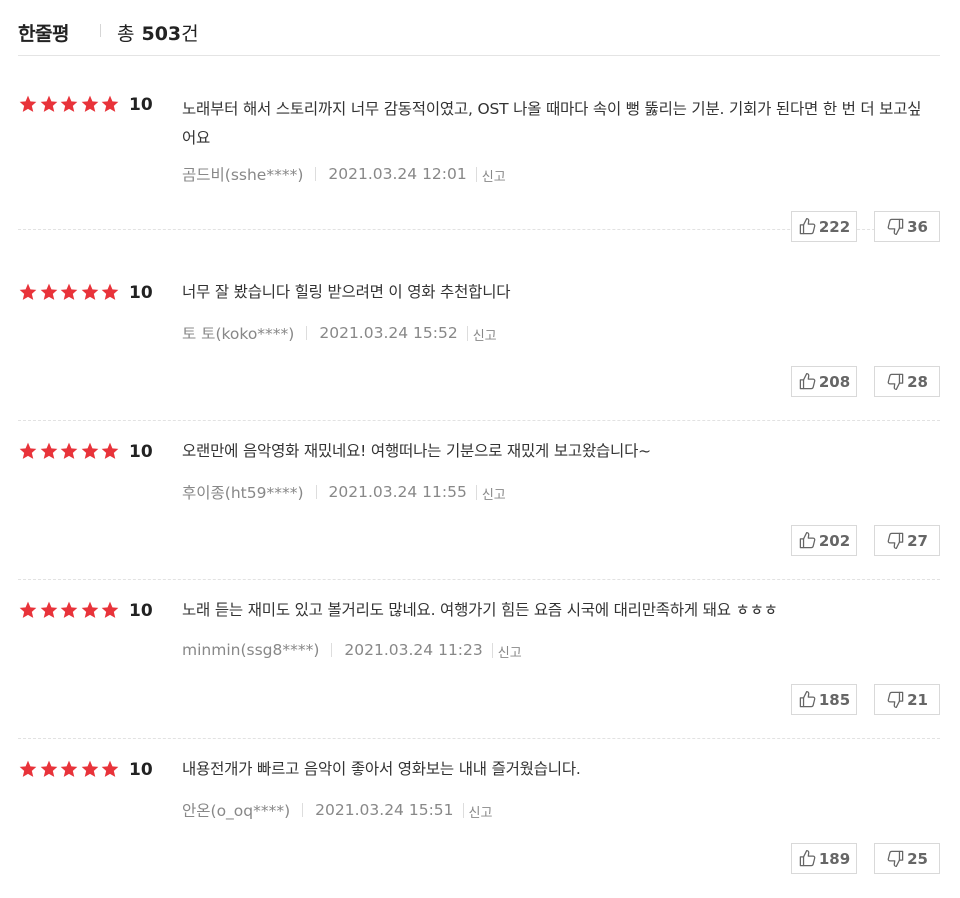  I want to click on vote-buttons: 208 28, so click(865, 381).